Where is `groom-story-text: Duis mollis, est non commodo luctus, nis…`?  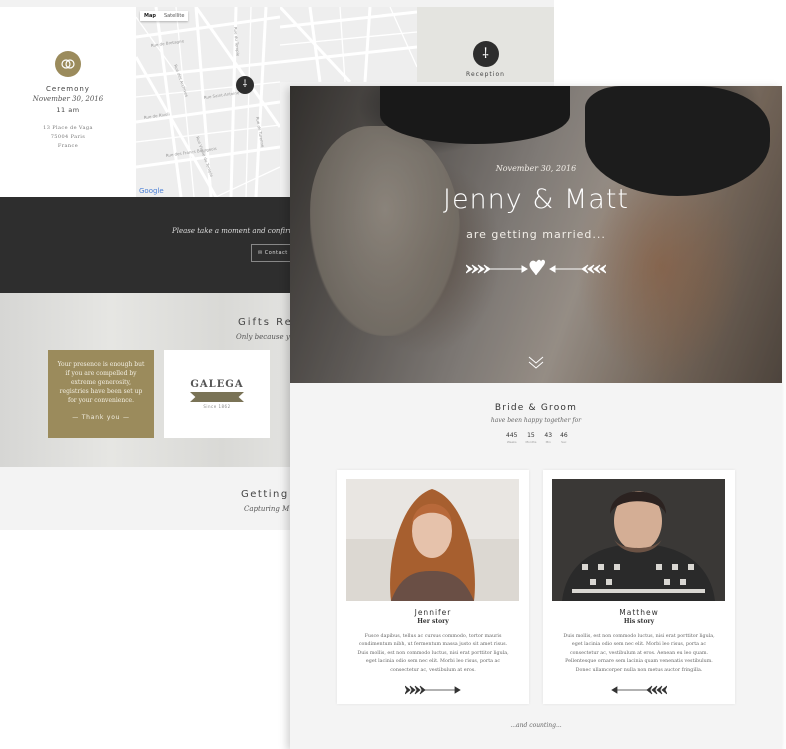 groom-story-text: Duis mollis, est non commodo luctus, nis… is located at coordinates (639, 653).